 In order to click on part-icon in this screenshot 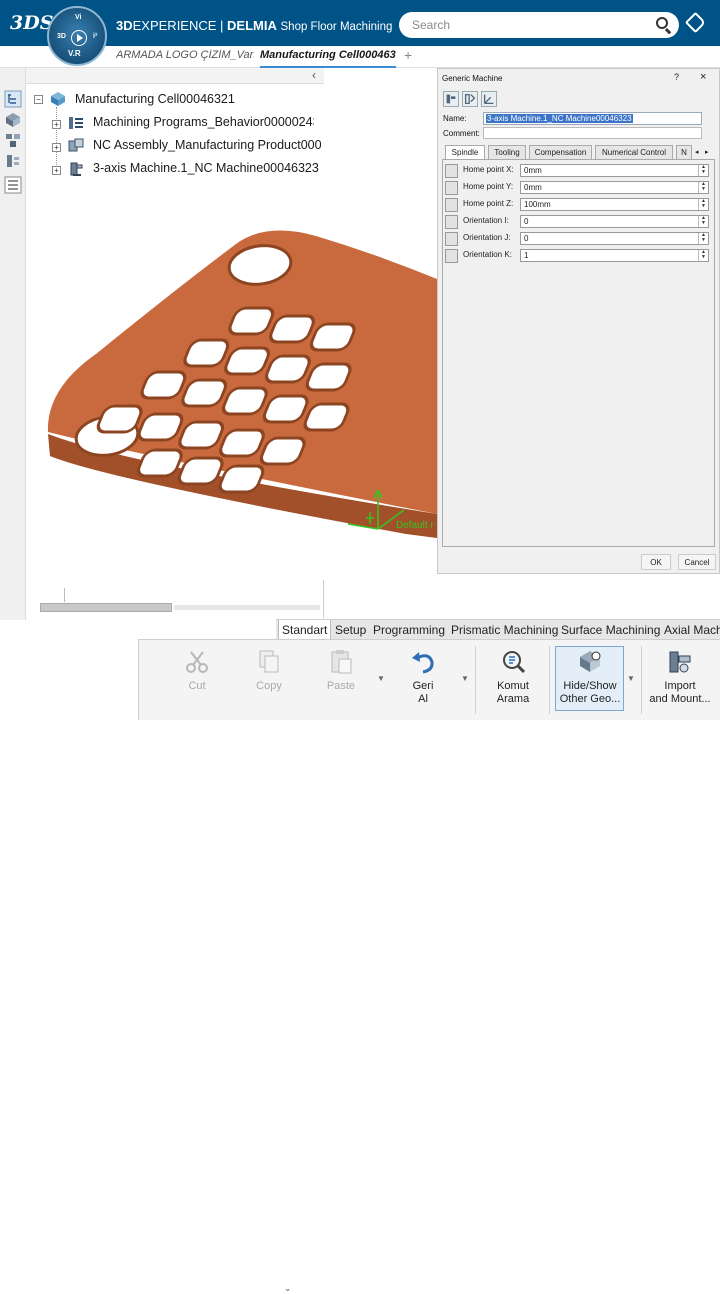, I will do `click(13, 120)`.